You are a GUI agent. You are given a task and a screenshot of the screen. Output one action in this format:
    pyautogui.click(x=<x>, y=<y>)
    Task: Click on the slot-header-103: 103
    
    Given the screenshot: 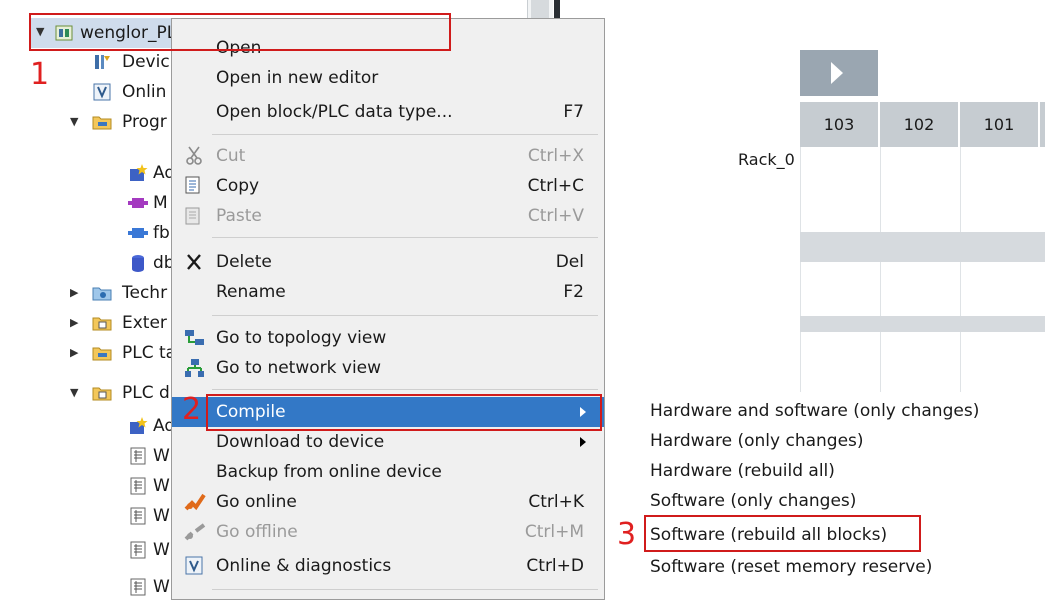 What is the action you would take?
    pyautogui.click(x=839, y=124)
    